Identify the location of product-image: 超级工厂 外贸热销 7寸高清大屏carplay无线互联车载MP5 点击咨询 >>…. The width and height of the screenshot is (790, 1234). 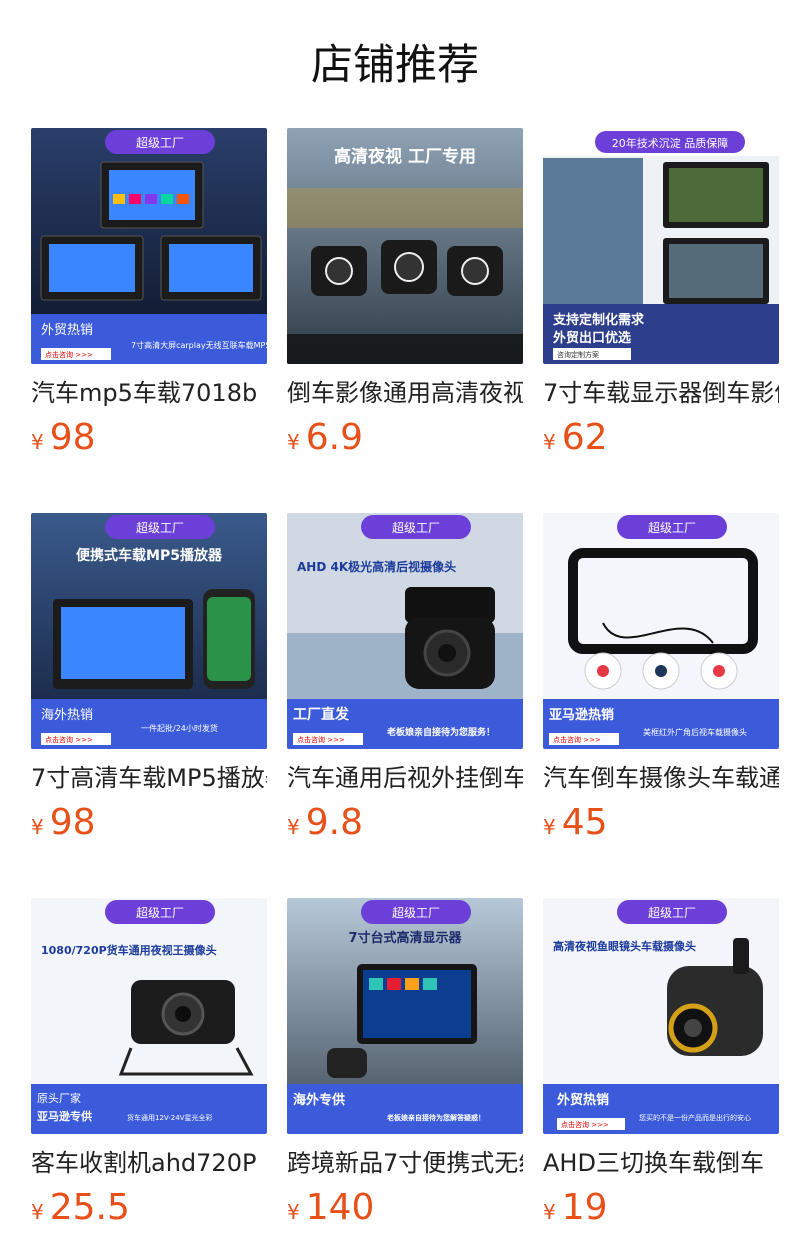
(149, 246).